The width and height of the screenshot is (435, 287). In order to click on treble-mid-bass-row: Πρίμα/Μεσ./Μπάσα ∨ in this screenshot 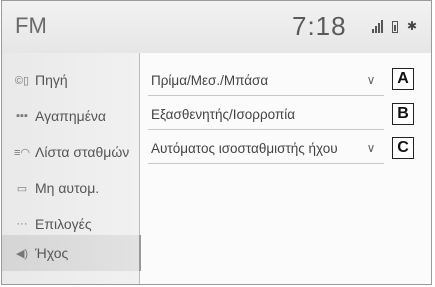, I will do `click(266, 80)`.